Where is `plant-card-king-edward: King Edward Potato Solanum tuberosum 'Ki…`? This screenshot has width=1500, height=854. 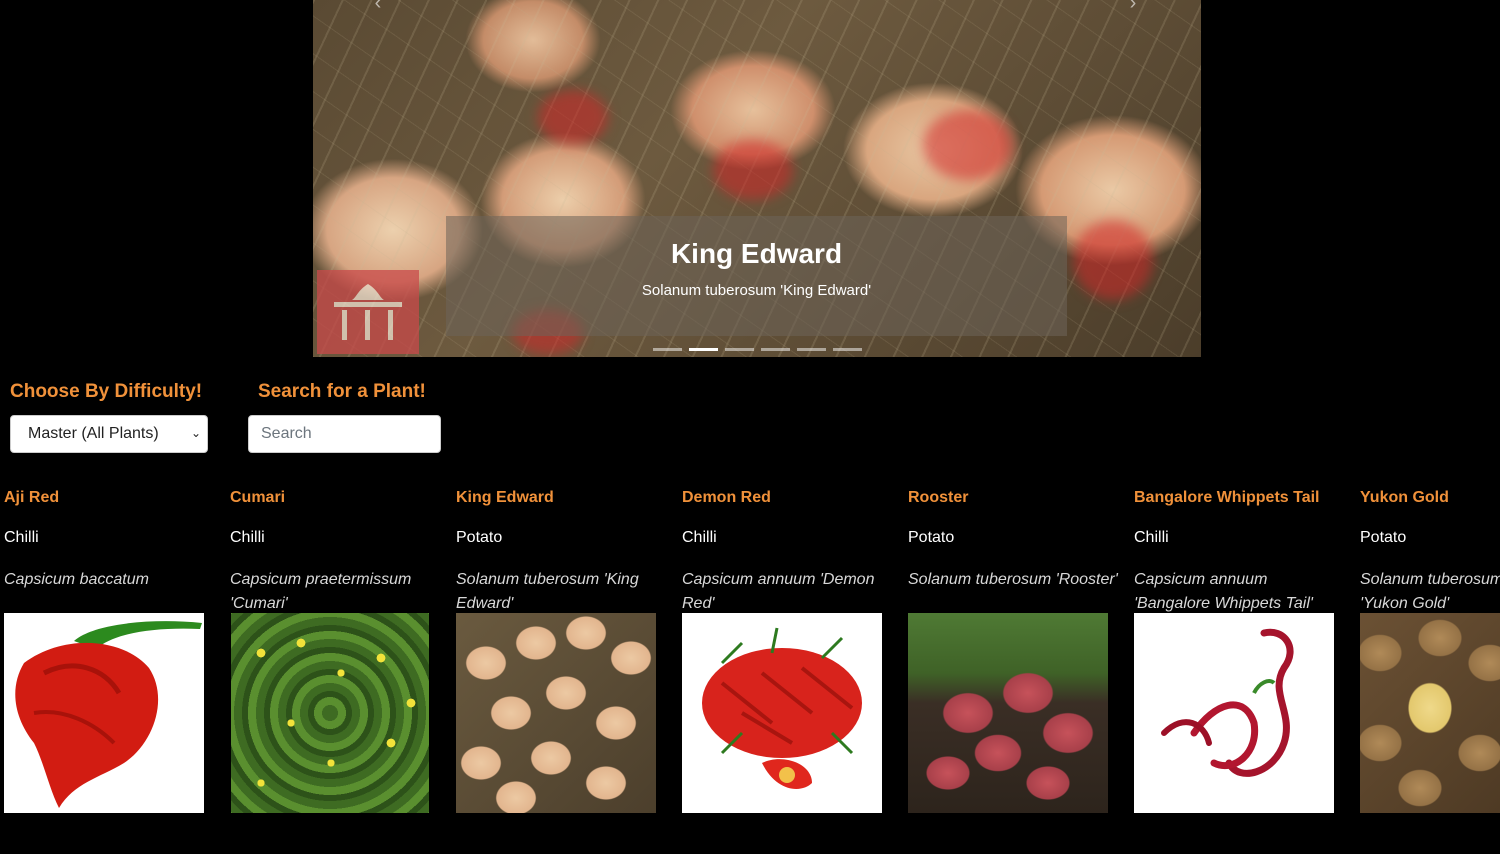
plant-card-king-edward: King Edward Potato Solanum tuberosum 'Ki… is located at coordinates (561, 650).